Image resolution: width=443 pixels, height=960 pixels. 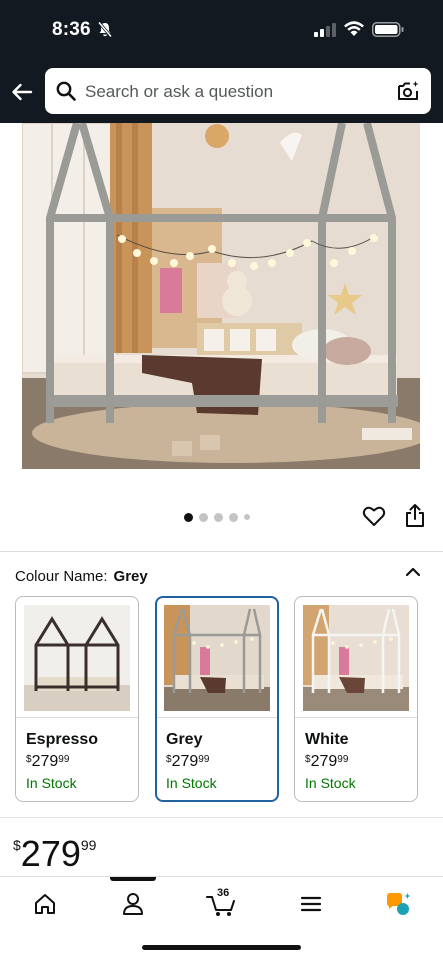 What do you see at coordinates (388, 29) in the screenshot?
I see `battery-icon` at bounding box center [388, 29].